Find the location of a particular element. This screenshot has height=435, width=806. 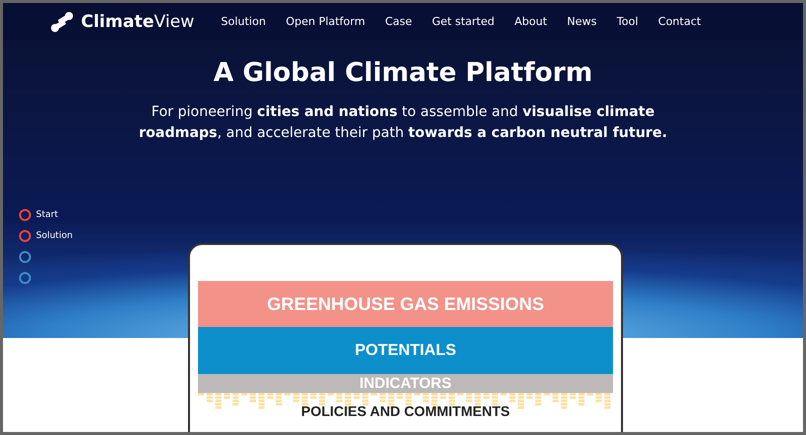

hero-subtitle: For pioneering cities and nations to assemble and visualise climate roadmaps, and accelerate their path towards a carbon neutral future. is located at coordinates (403, 123).